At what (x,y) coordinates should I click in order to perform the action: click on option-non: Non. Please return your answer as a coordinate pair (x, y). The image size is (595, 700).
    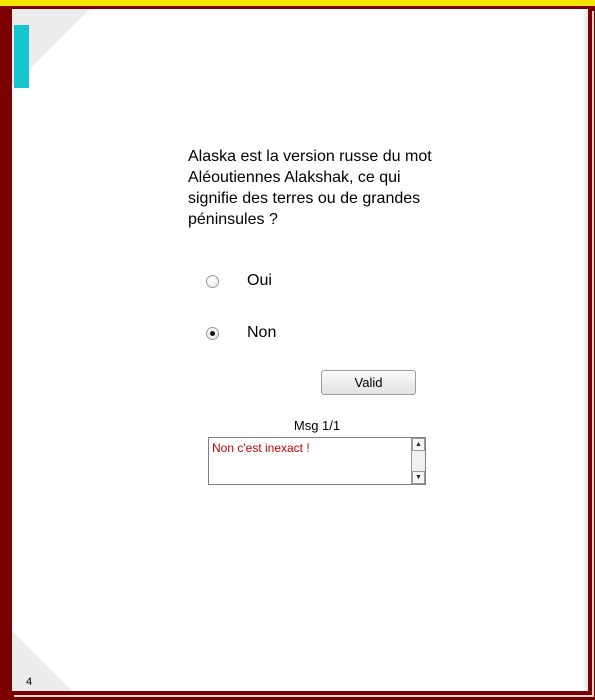
    Looking at the image, I should click on (241, 333).